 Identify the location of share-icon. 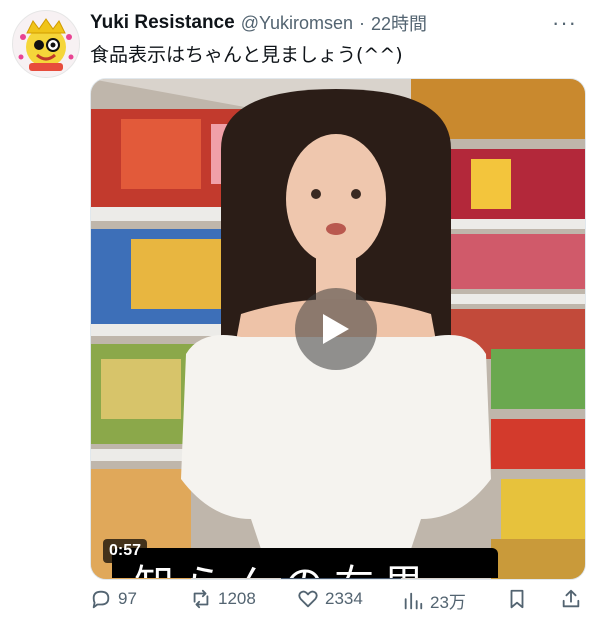
(571, 598).